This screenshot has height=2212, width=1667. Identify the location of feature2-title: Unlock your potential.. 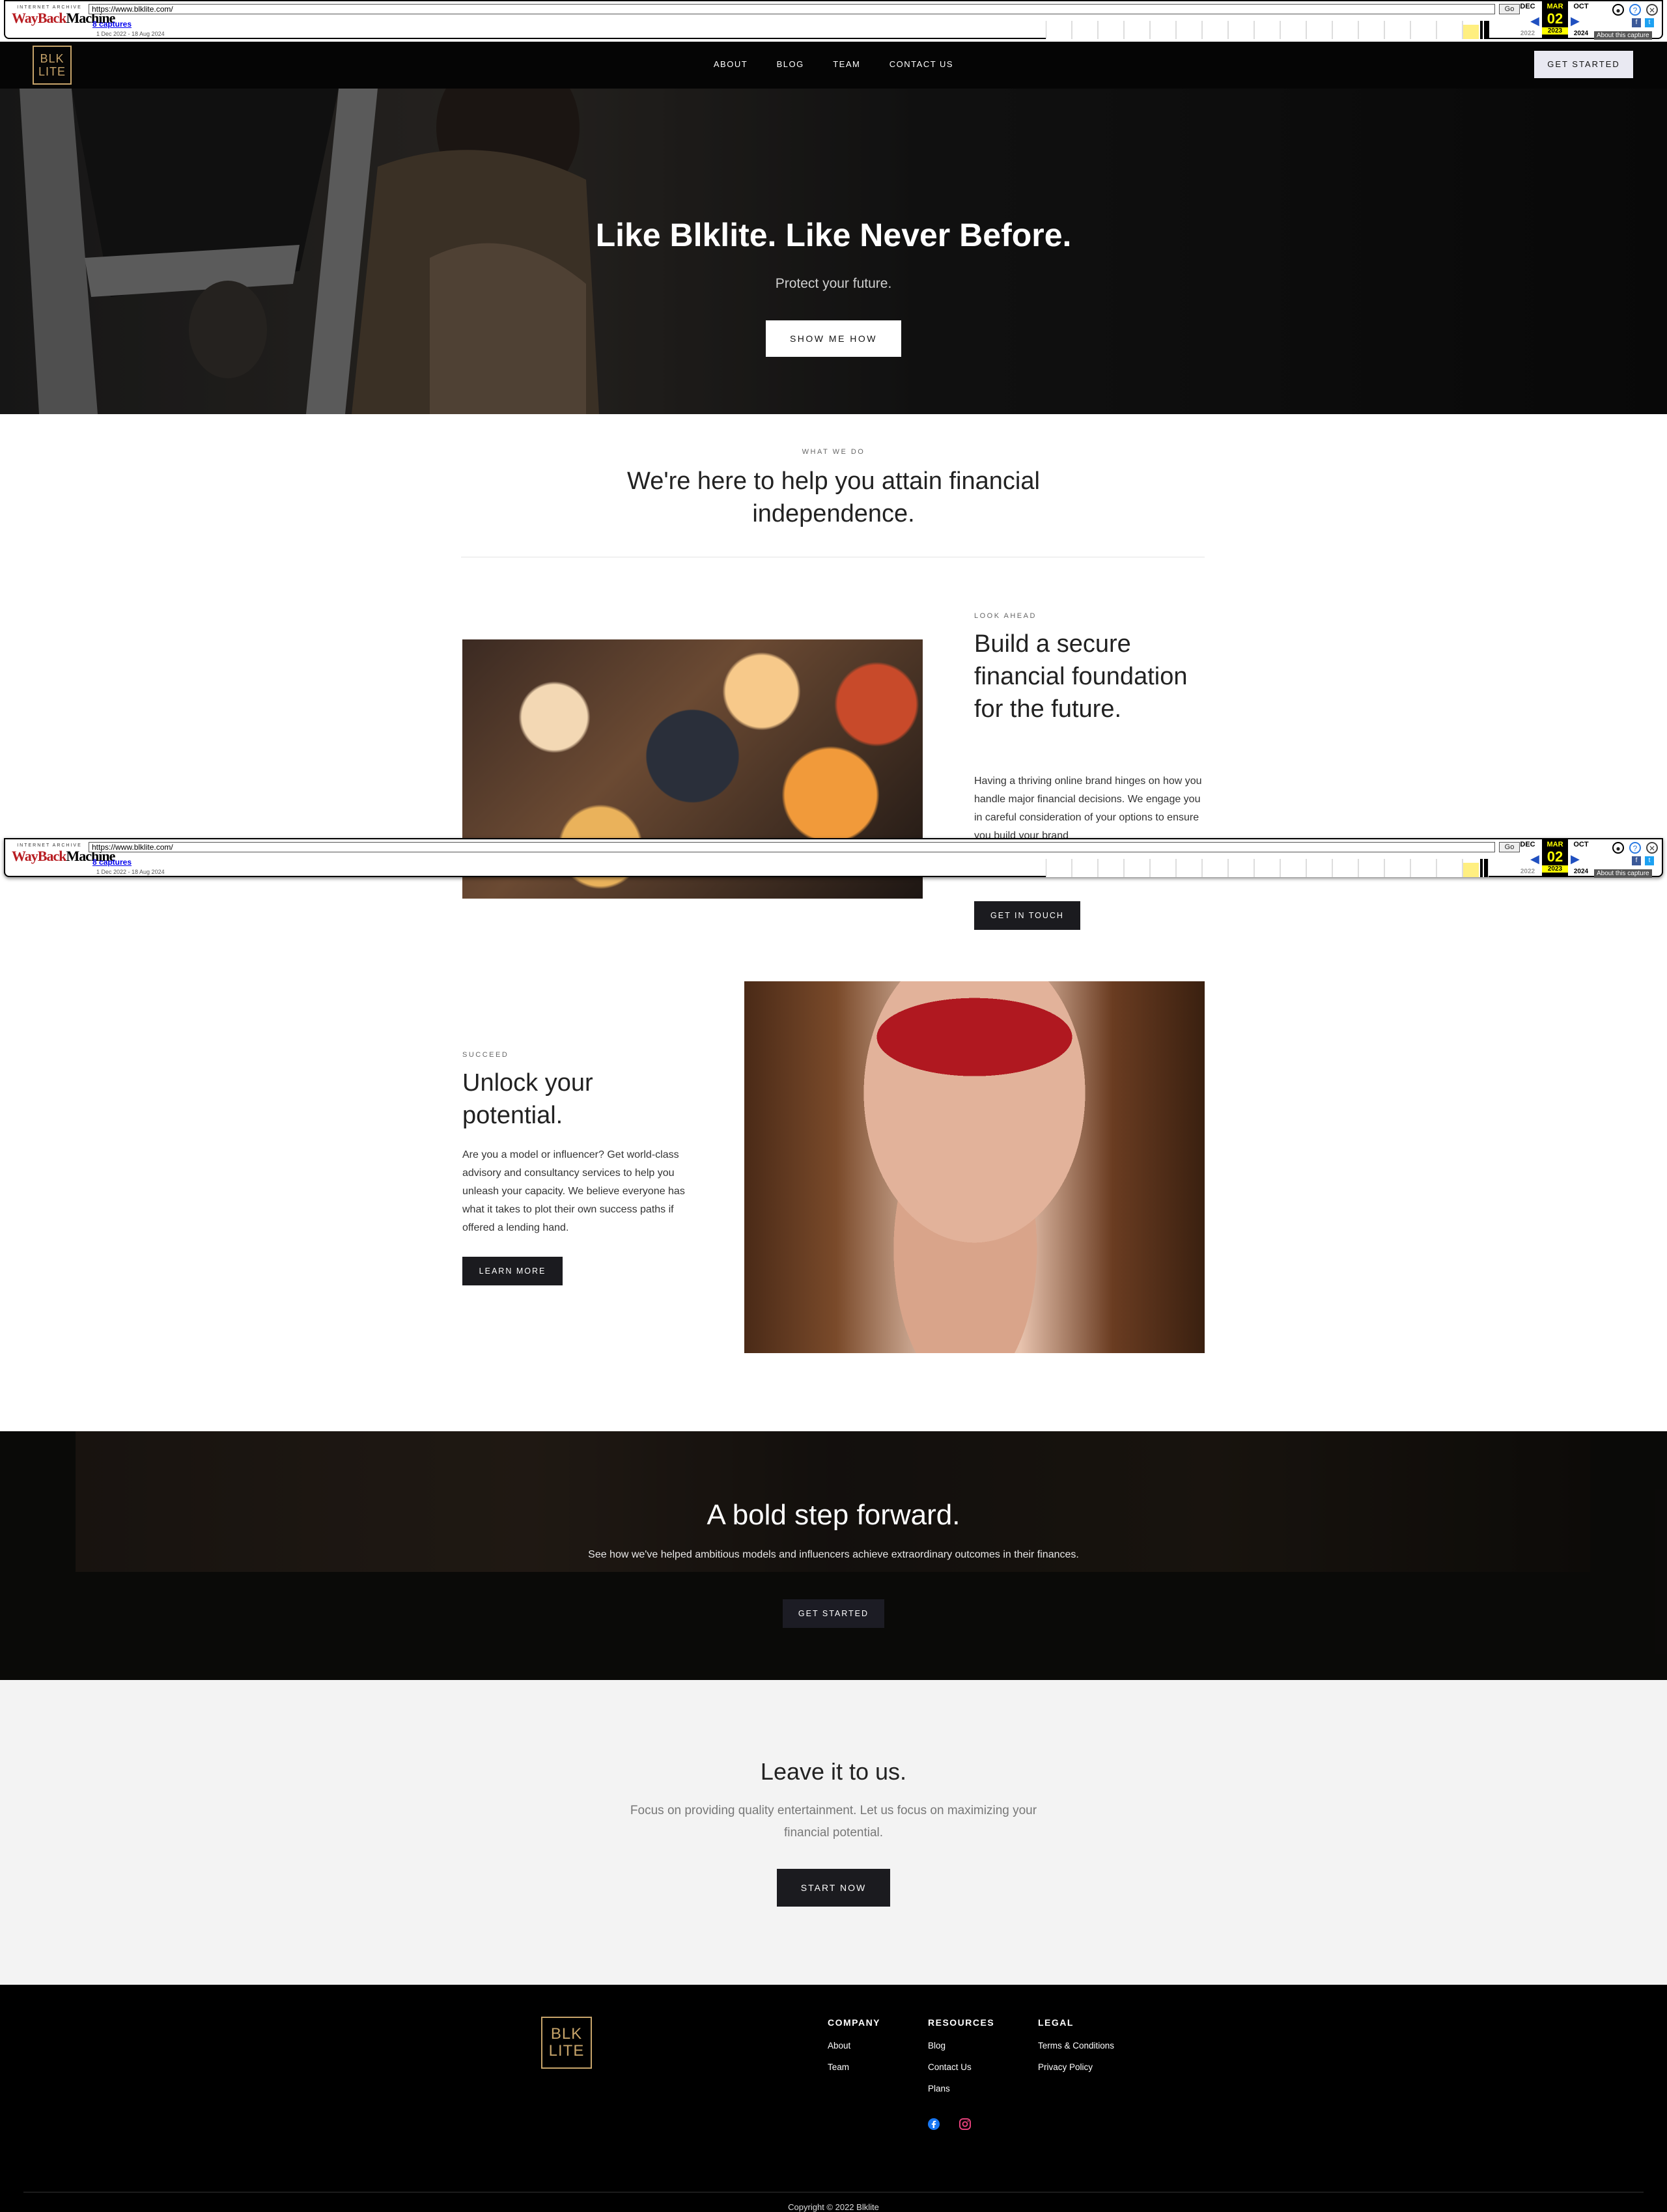
(527, 1099).